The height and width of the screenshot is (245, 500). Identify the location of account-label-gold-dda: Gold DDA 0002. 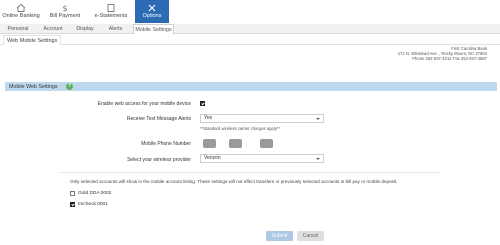
(95, 193).